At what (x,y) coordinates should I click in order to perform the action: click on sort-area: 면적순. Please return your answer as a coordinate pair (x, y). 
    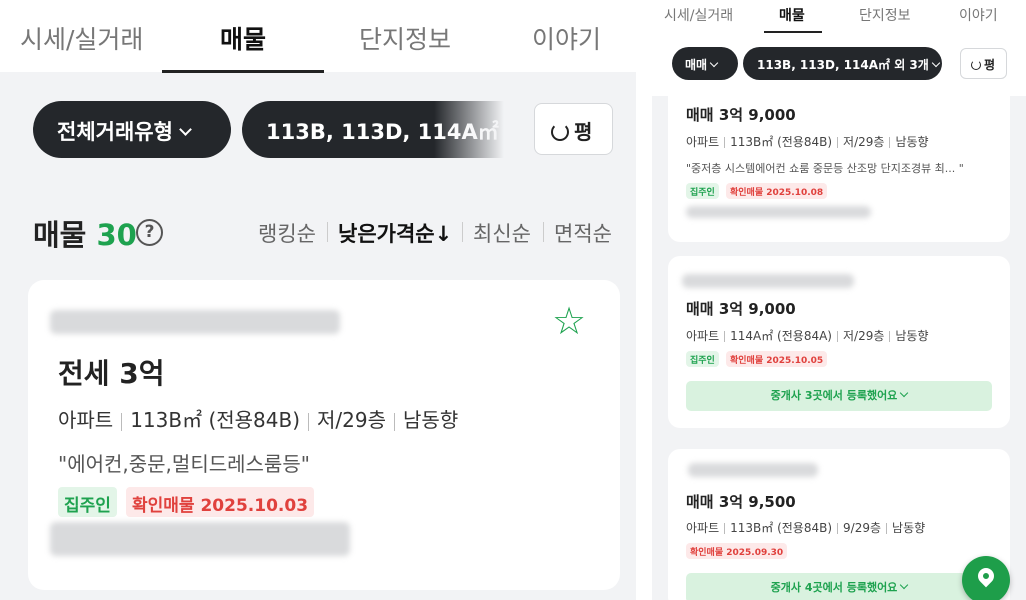
    Looking at the image, I should click on (583, 233).